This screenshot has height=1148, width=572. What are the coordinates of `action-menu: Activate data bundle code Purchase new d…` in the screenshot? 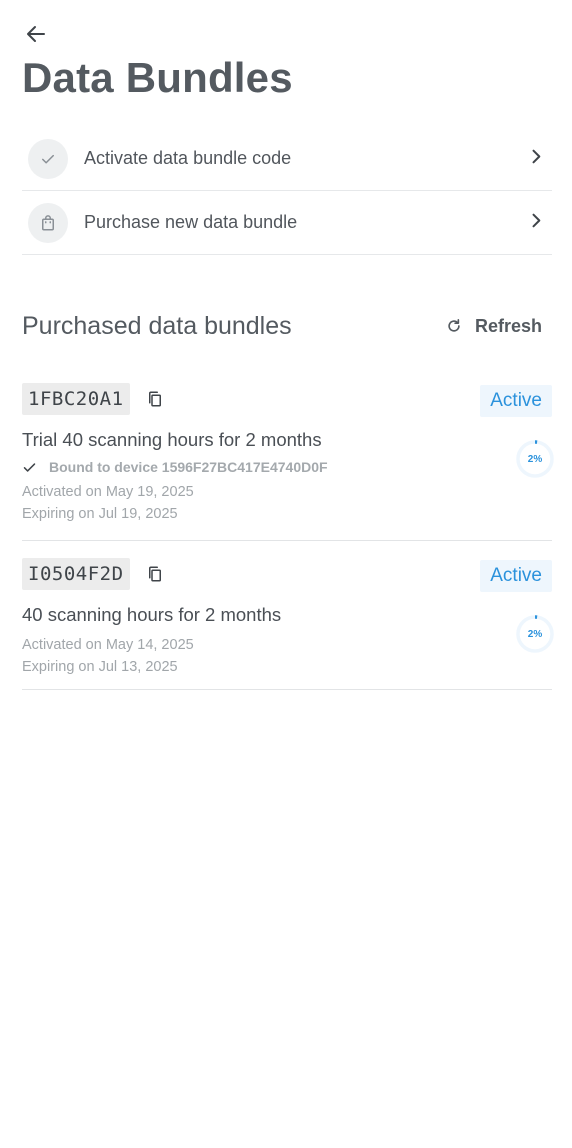 It's located at (287, 191).